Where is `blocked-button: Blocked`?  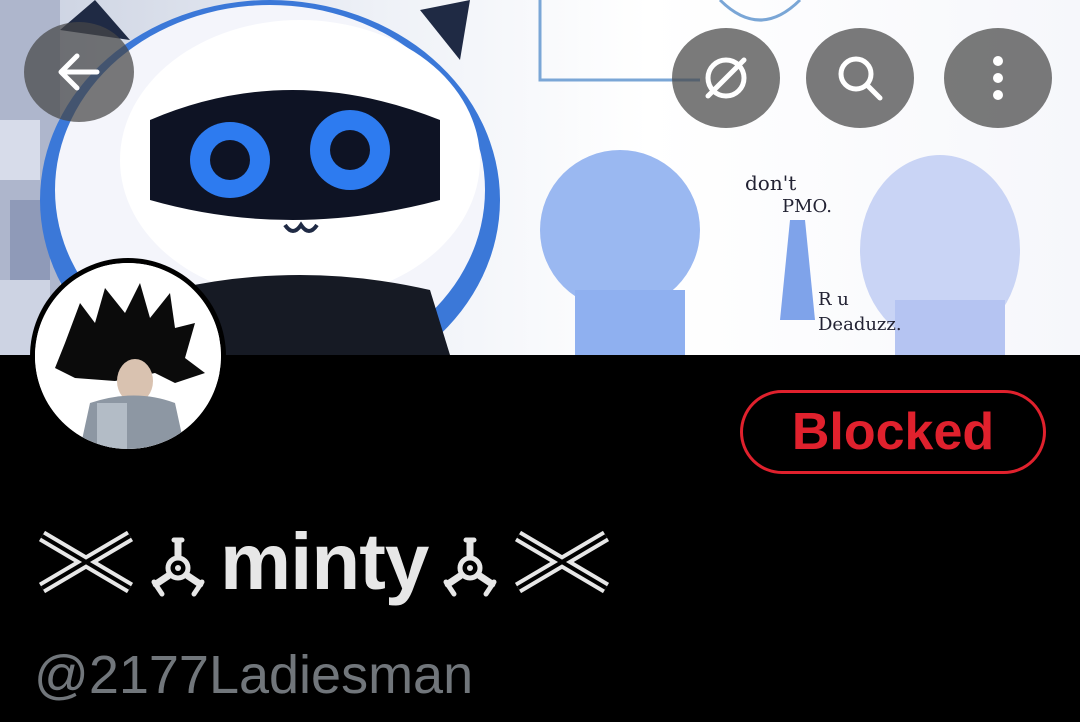 blocked-button: Blocked is located at coordinates (893, 432).